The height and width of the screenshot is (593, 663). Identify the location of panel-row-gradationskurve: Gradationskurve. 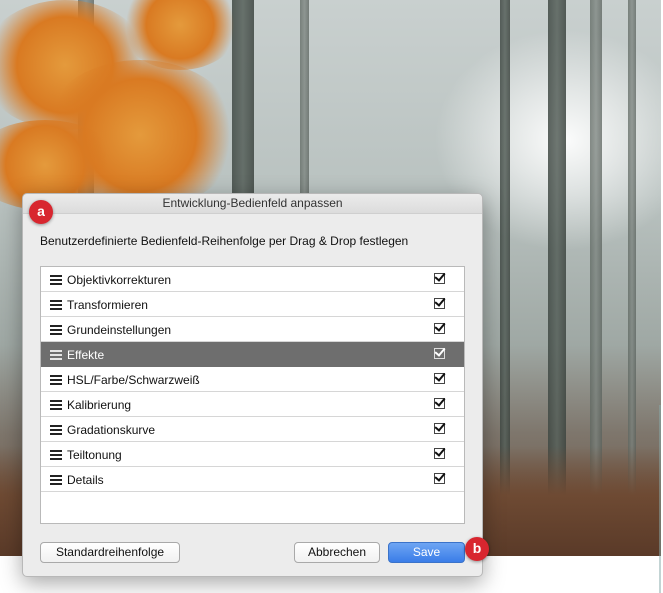
(252, 429).